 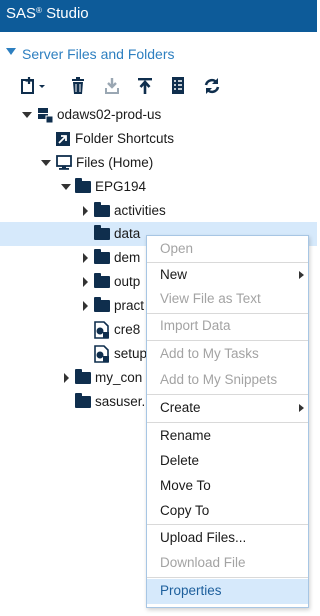 I want to click on tree-label: Folder Shortcuts, so click(x=125, y=138).